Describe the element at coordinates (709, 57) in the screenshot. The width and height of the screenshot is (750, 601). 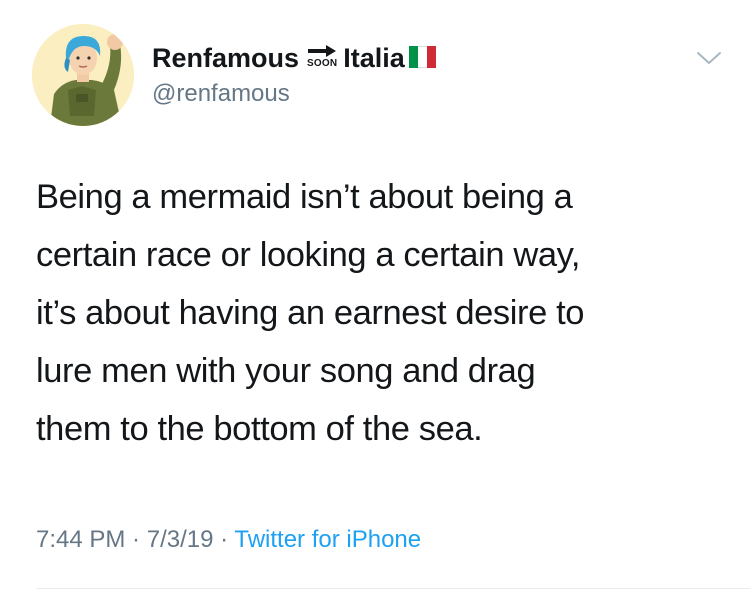
I see `chevron-down-icon` at that location.